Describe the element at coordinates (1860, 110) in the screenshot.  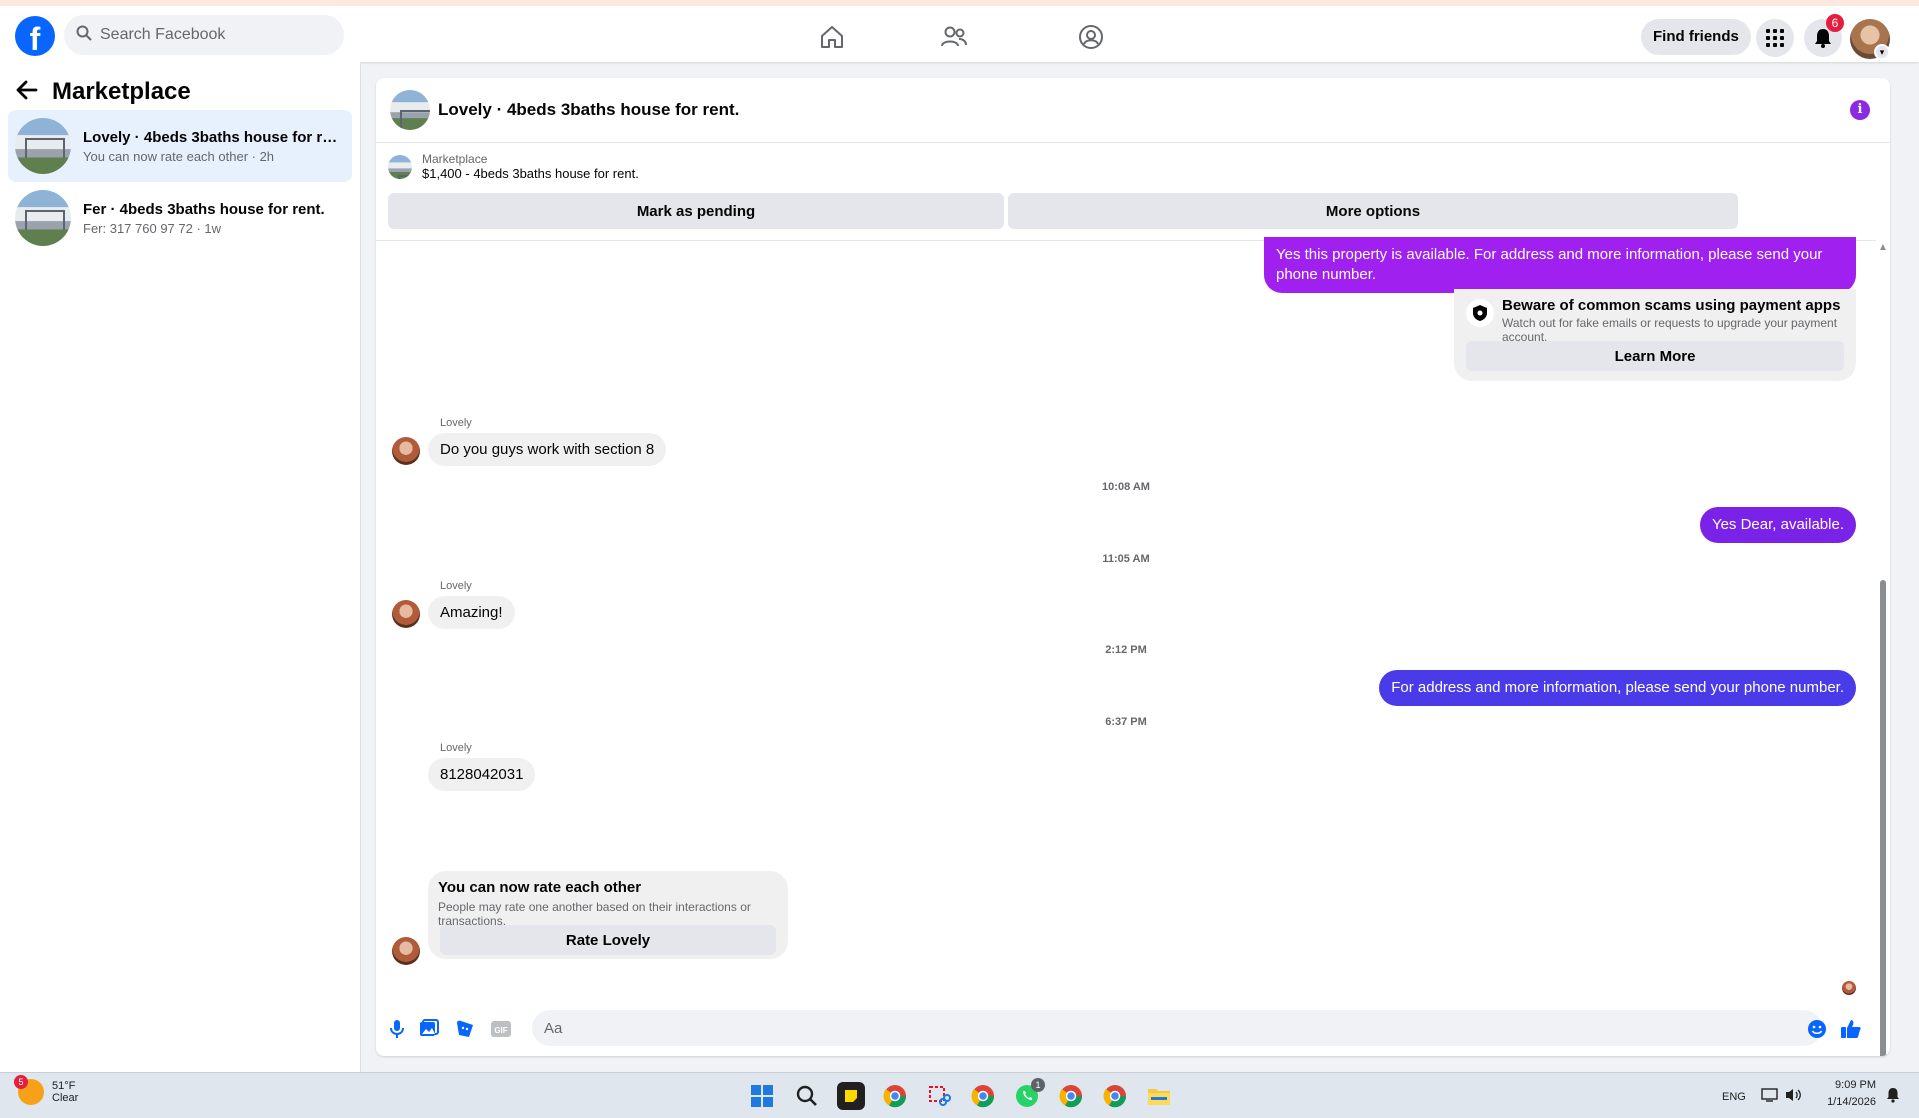
I see `info-icon: i` at that location.